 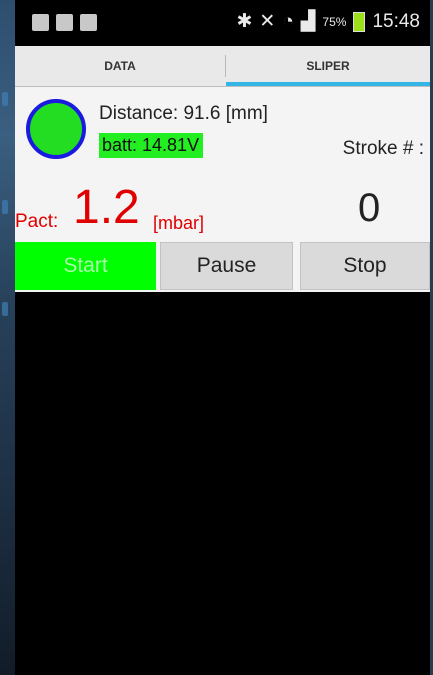 I want to click on signal-icon: ▟, so click(x=308, y=21).